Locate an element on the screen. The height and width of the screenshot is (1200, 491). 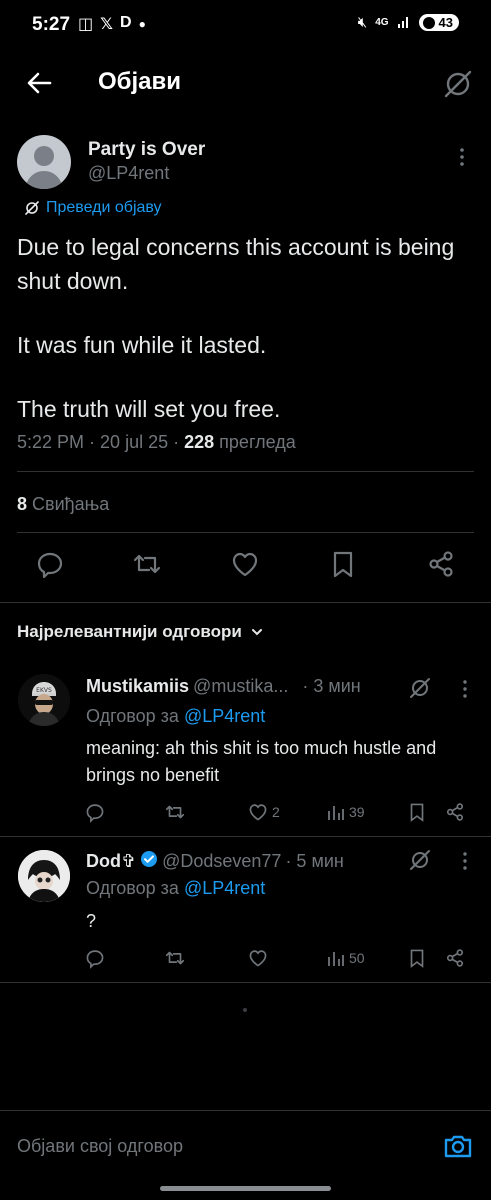
translate-label: Преведи објаву is located at coordinates (104, 207).